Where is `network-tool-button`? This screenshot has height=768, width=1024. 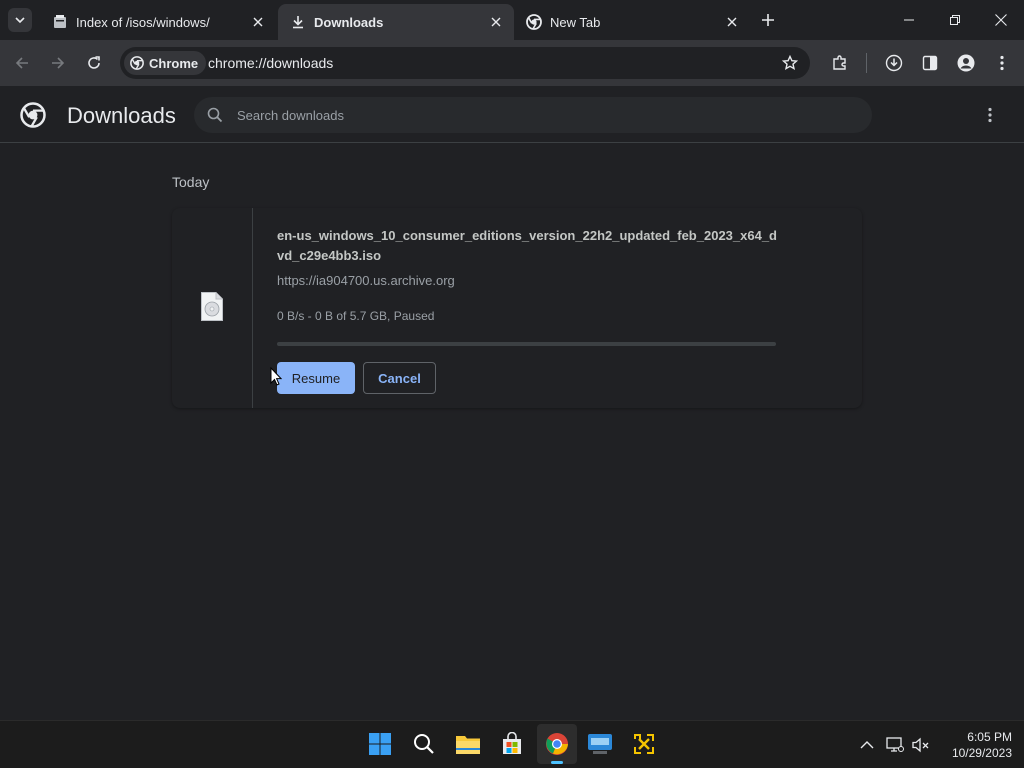
network-tool-button is located at coordinates (644, 744).